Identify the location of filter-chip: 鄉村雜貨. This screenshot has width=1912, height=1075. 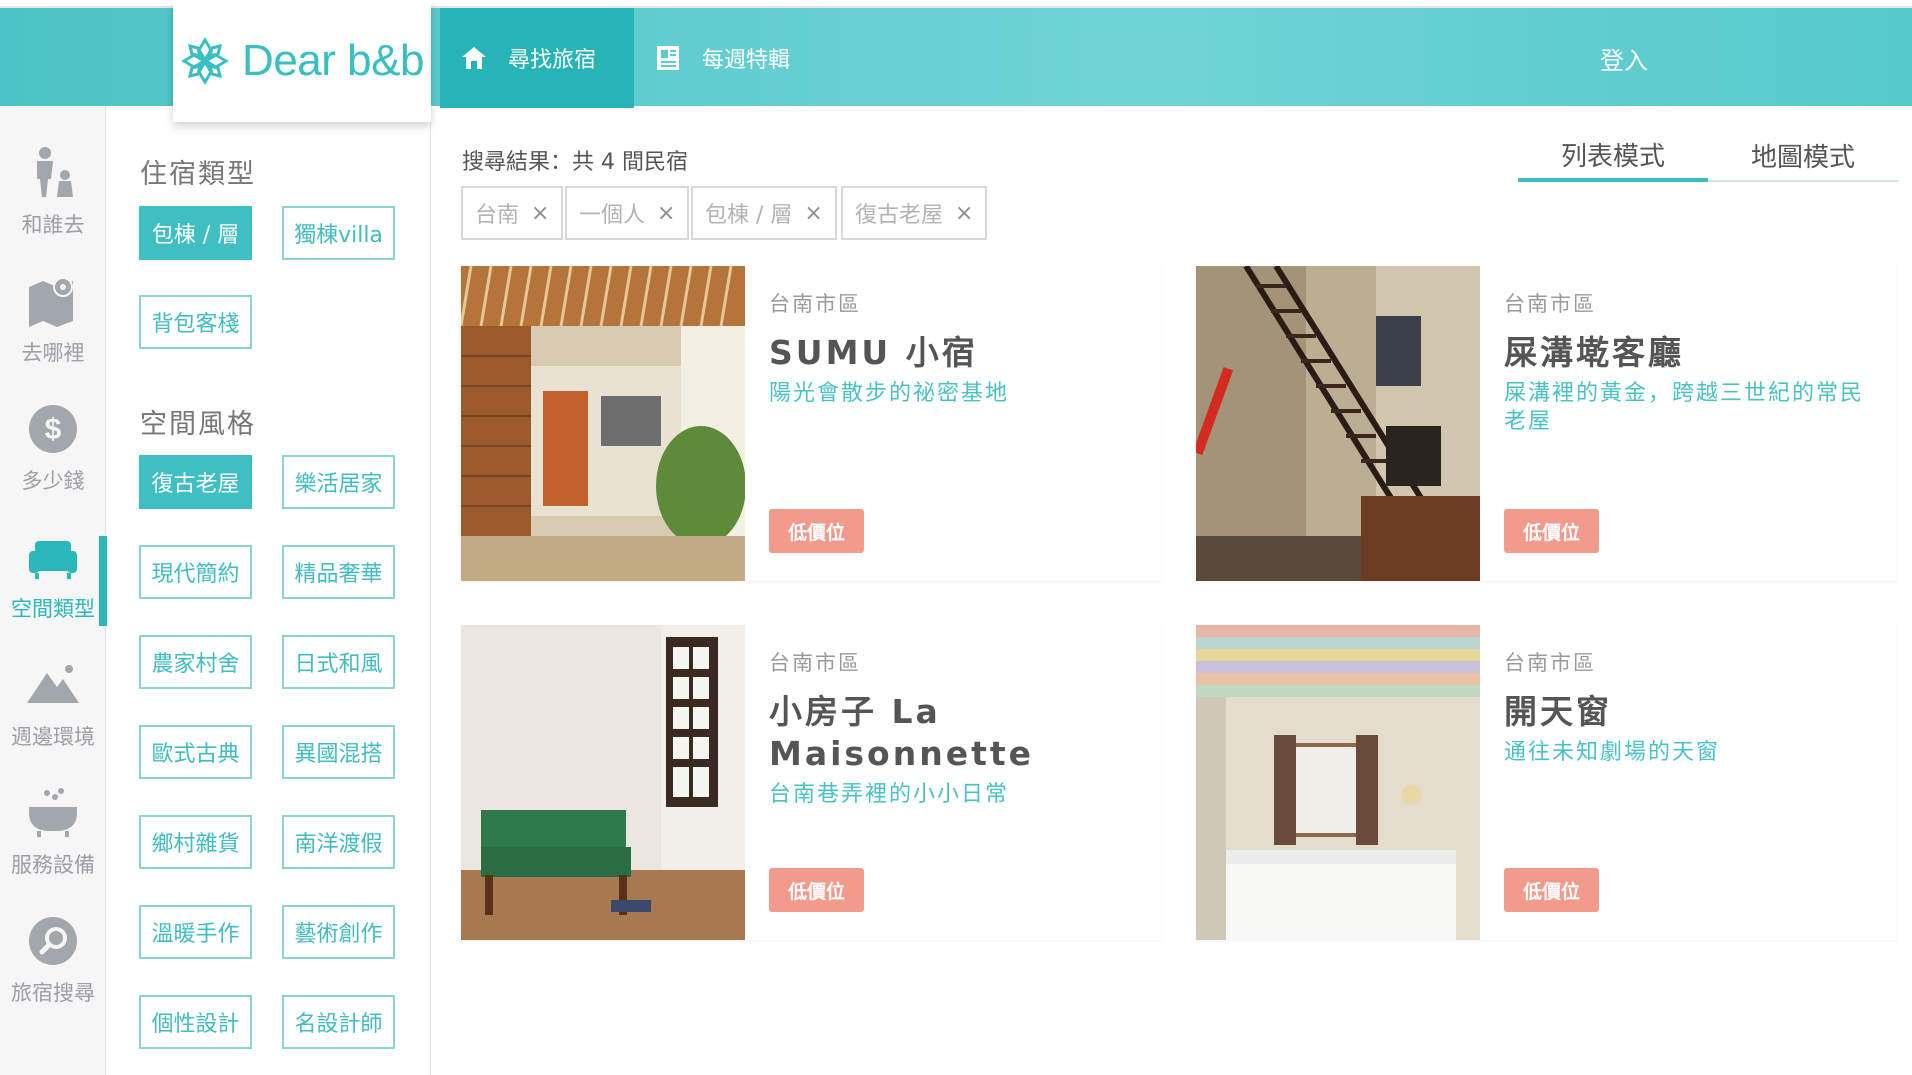
(195, 842).